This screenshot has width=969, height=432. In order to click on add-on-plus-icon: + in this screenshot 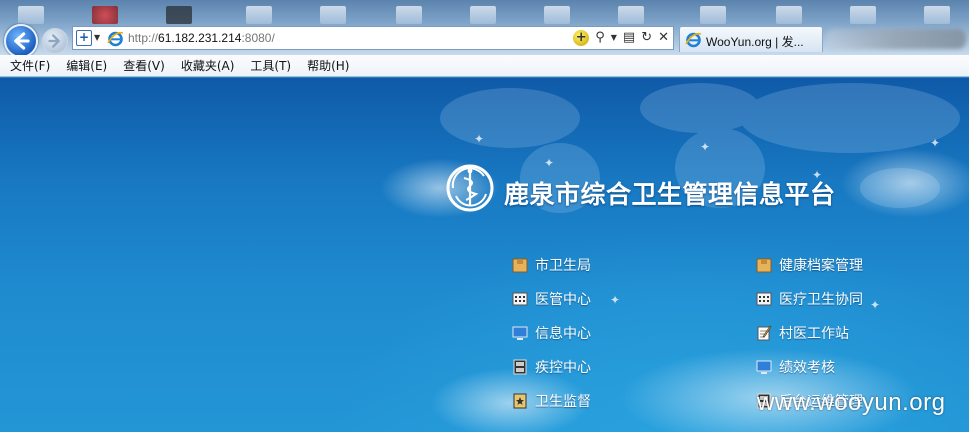, I will do `click(581, 38)`.